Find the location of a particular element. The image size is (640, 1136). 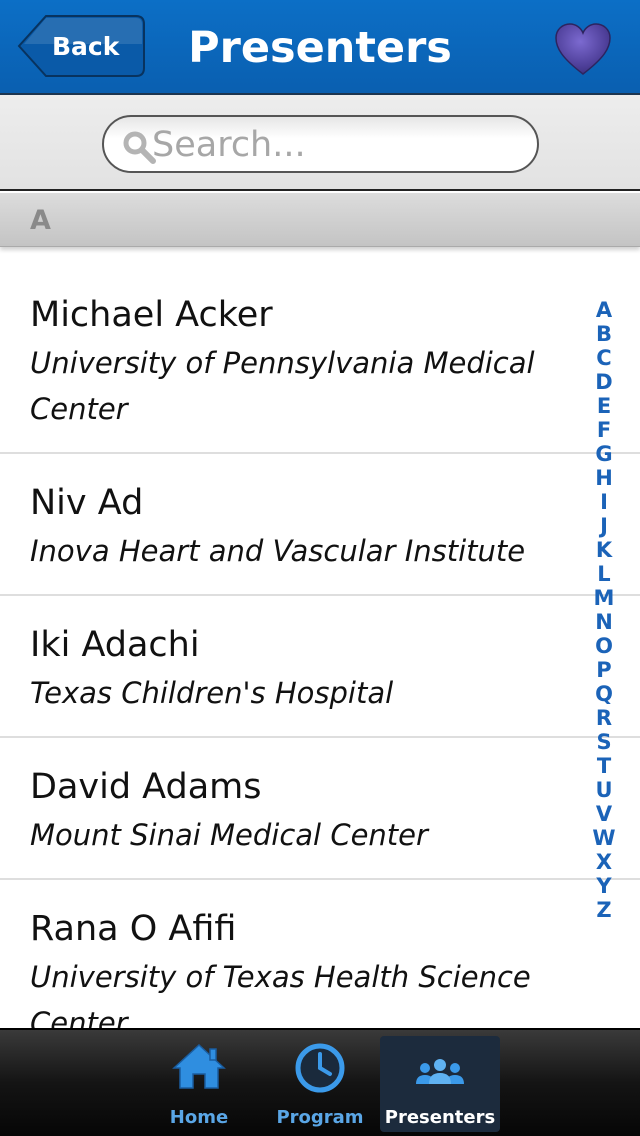

index-letter-c: C is located at coordinates (604, 358).